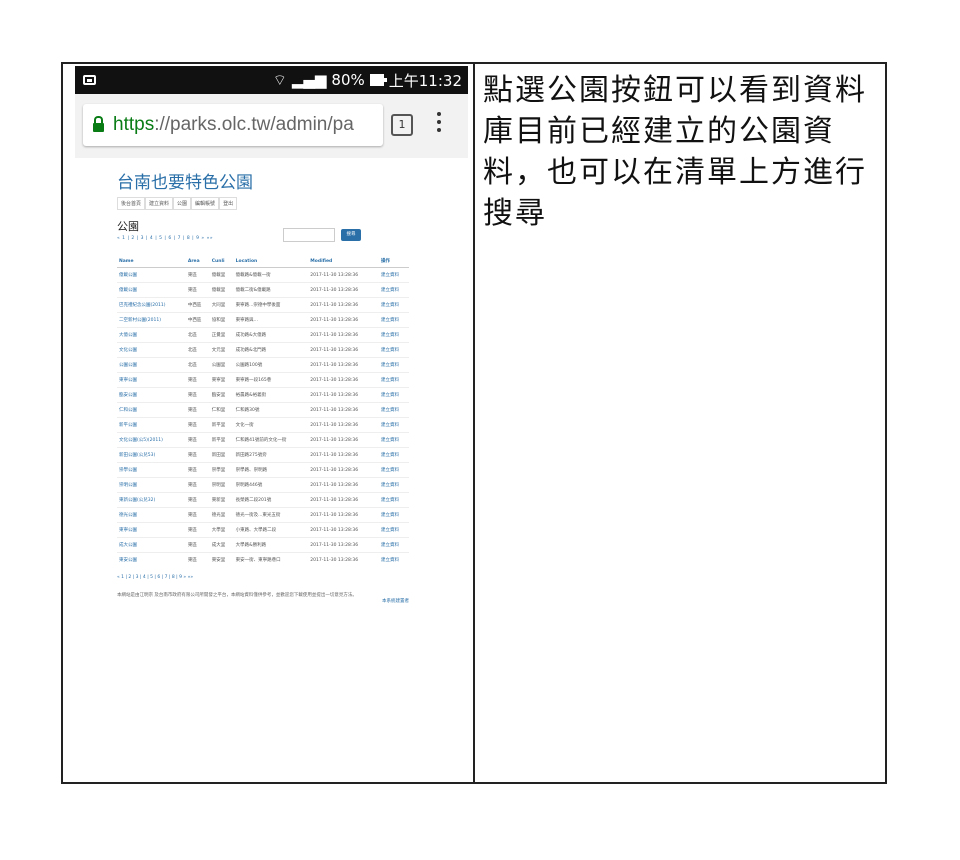 This screenshot has height=860, width=960. What do you see at coordinates (151, 559) in the screenshot?
I see `park-name-link: 東安公園` at bounding box center [151, 559].